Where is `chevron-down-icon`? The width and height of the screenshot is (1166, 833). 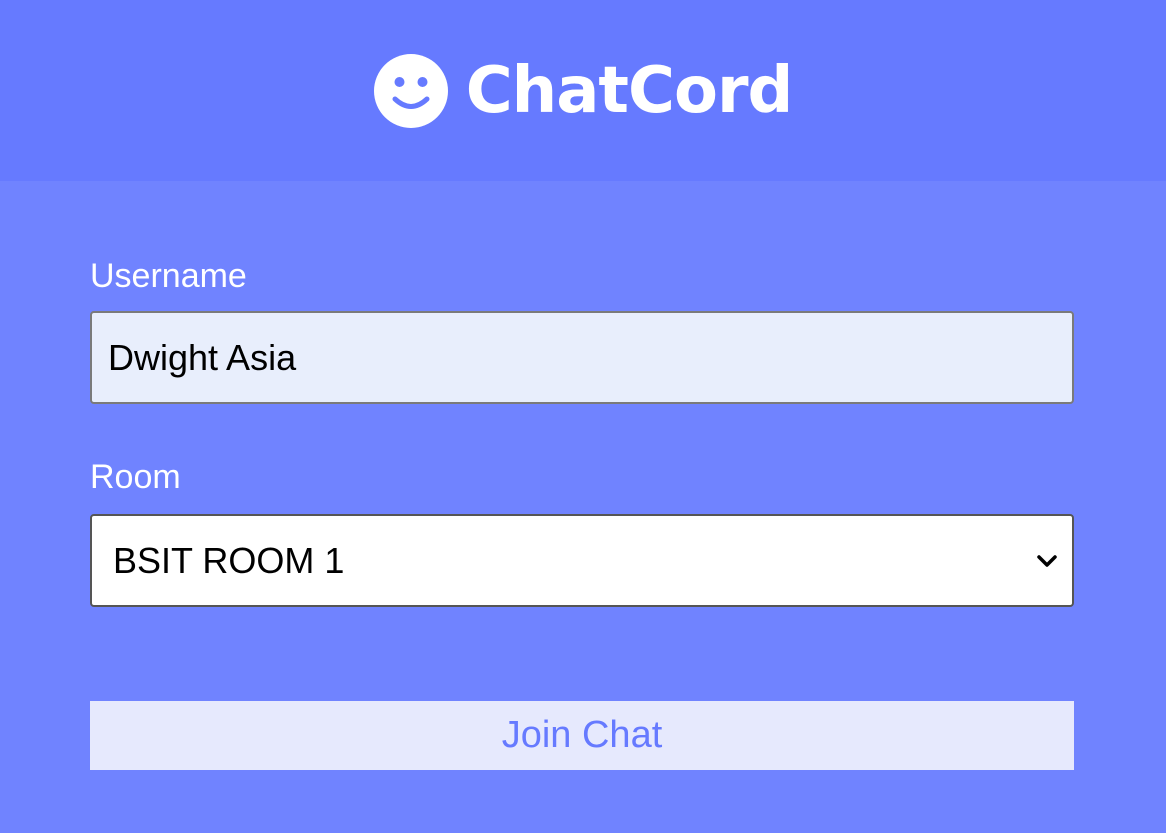
chevron-down-icon is located at coordinates (1047, 561).